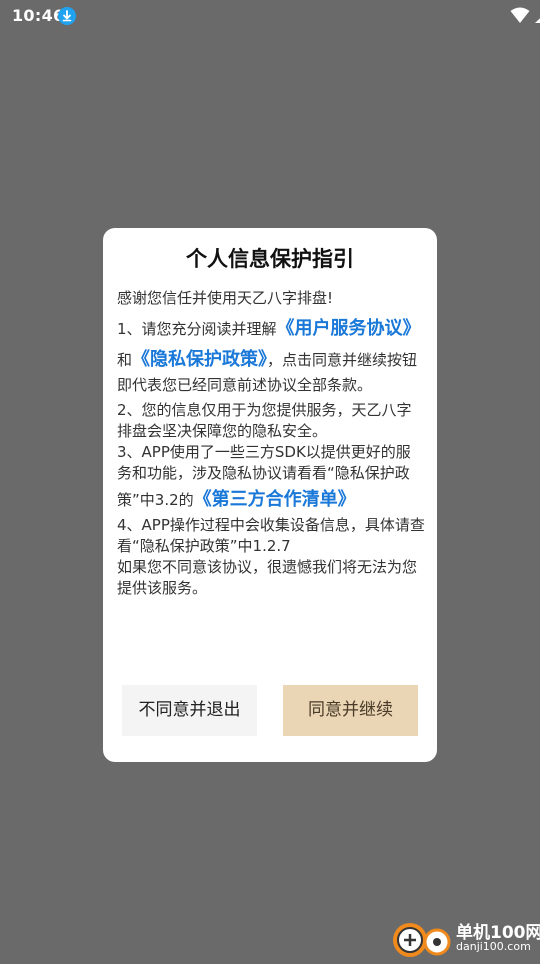 The width and height of the screenshot is (540, 964). What do you see at coordinates (493, 946) in the screenshot?
I see `watermark-site-url: danji100.com` at bounding box center [493, 946].